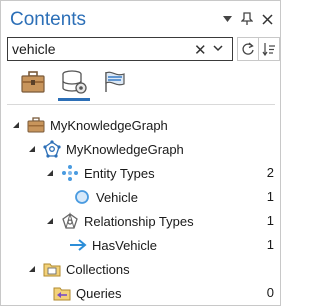 This screenshot has width=320, height=306. I want to click on tree-item-relationship-types: Relationship Types, so click(158, 221).